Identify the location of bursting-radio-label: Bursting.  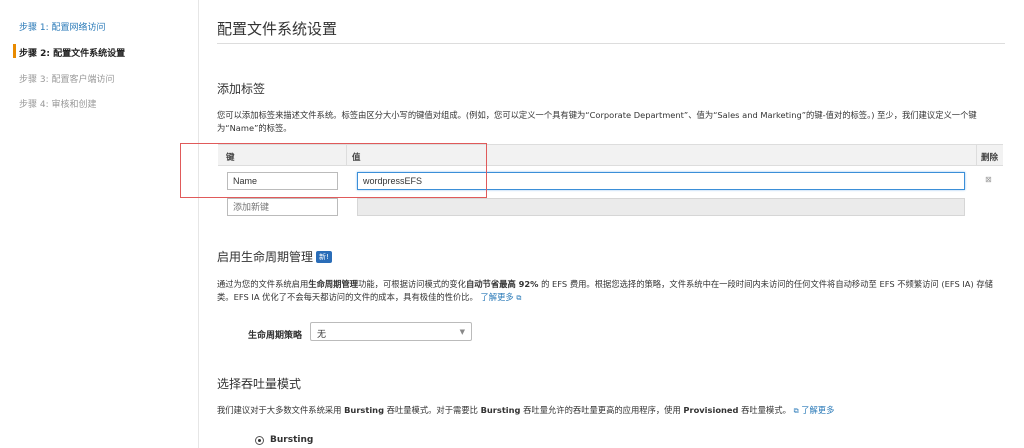
(291, 440).